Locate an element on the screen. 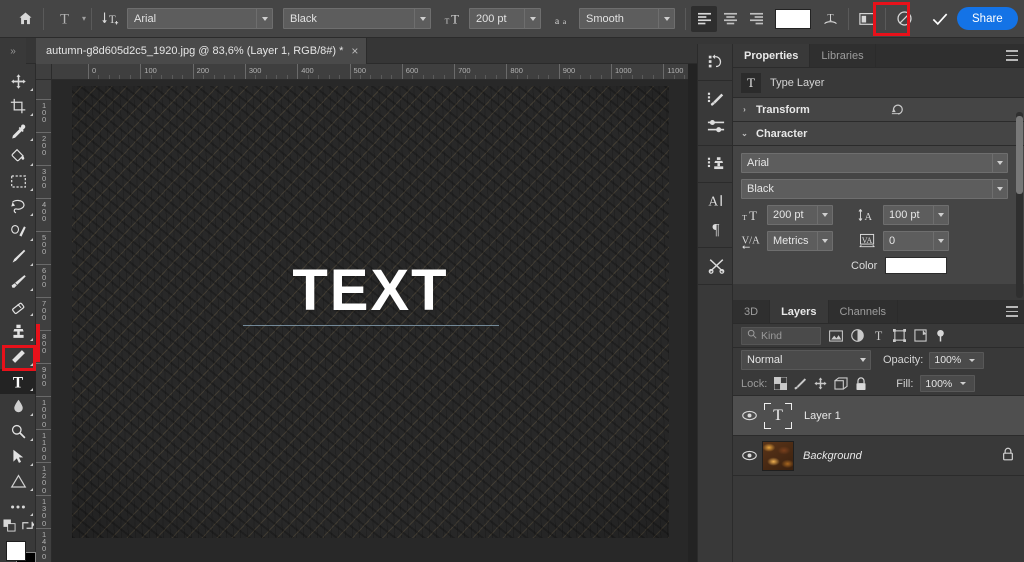  tab-layers: Layers is located at coordinates (799, 311).